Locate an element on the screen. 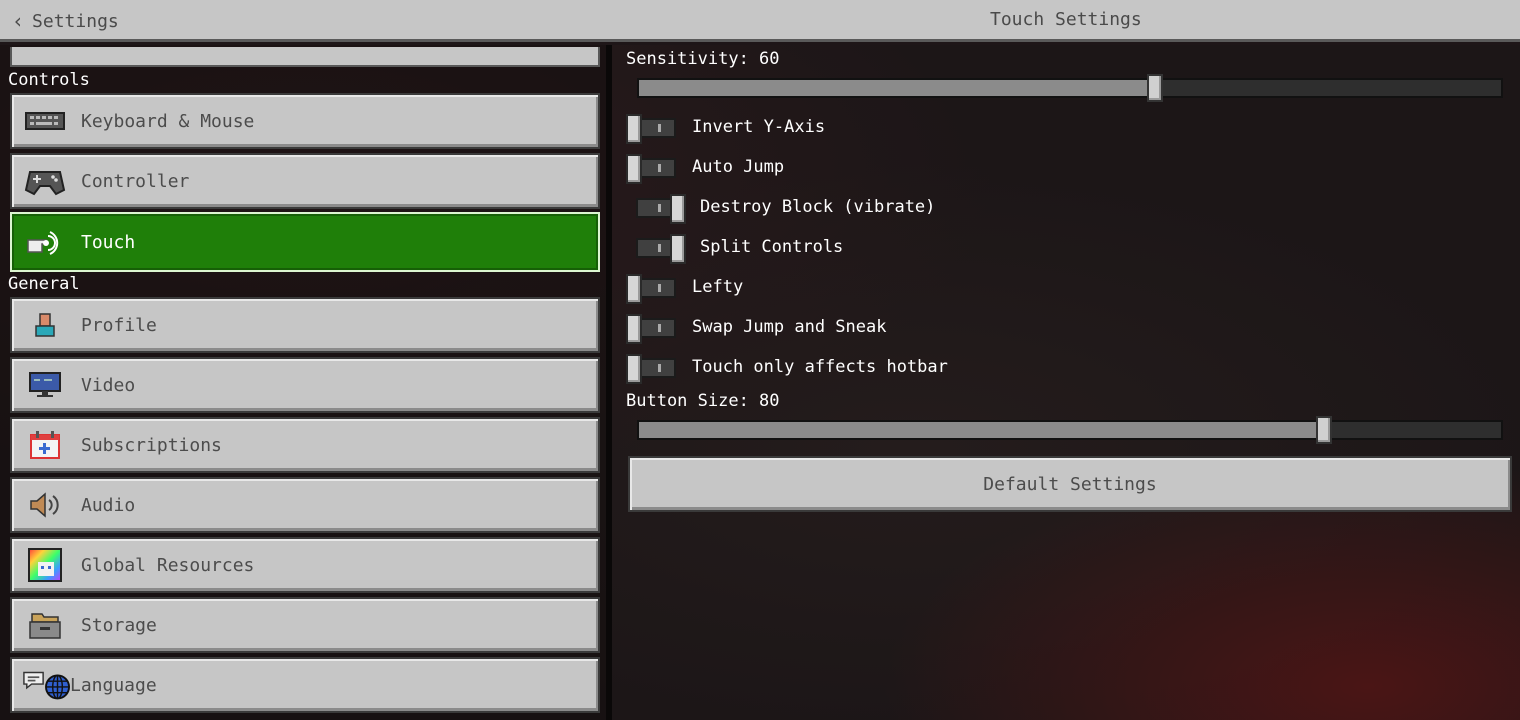 Image resolution: width=1520 pixels, height=720 pixels. sensitivity-slider is located at coordinates (1070, 88).